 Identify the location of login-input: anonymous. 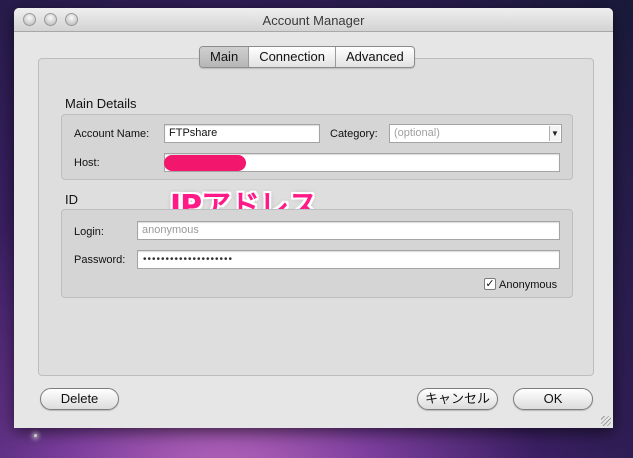
(348, 230).